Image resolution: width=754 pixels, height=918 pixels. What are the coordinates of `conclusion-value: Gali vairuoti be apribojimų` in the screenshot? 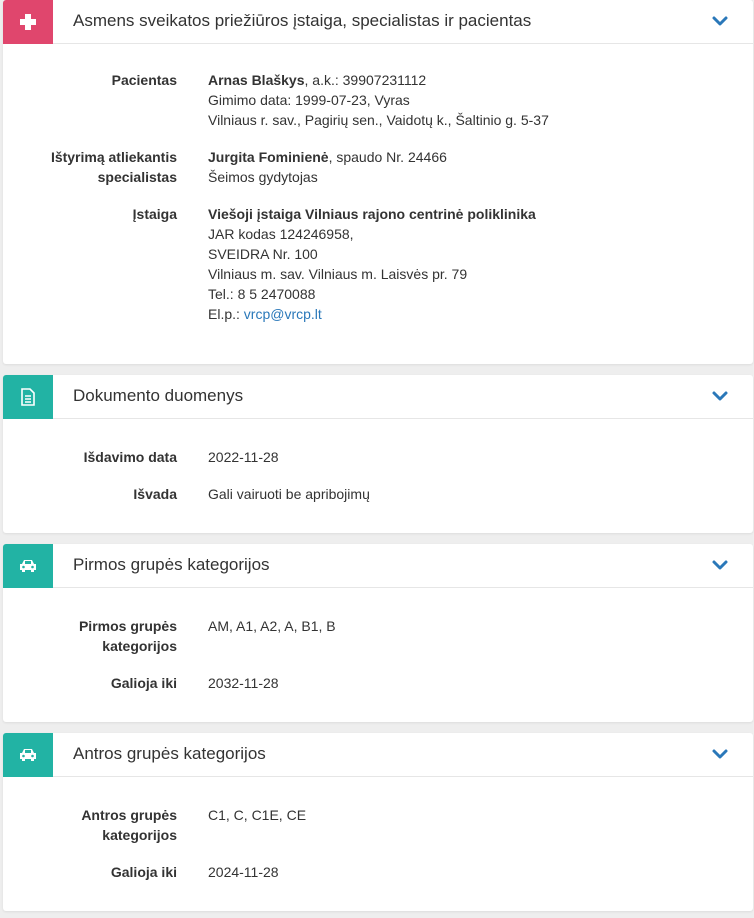 It's located at (289, 494).